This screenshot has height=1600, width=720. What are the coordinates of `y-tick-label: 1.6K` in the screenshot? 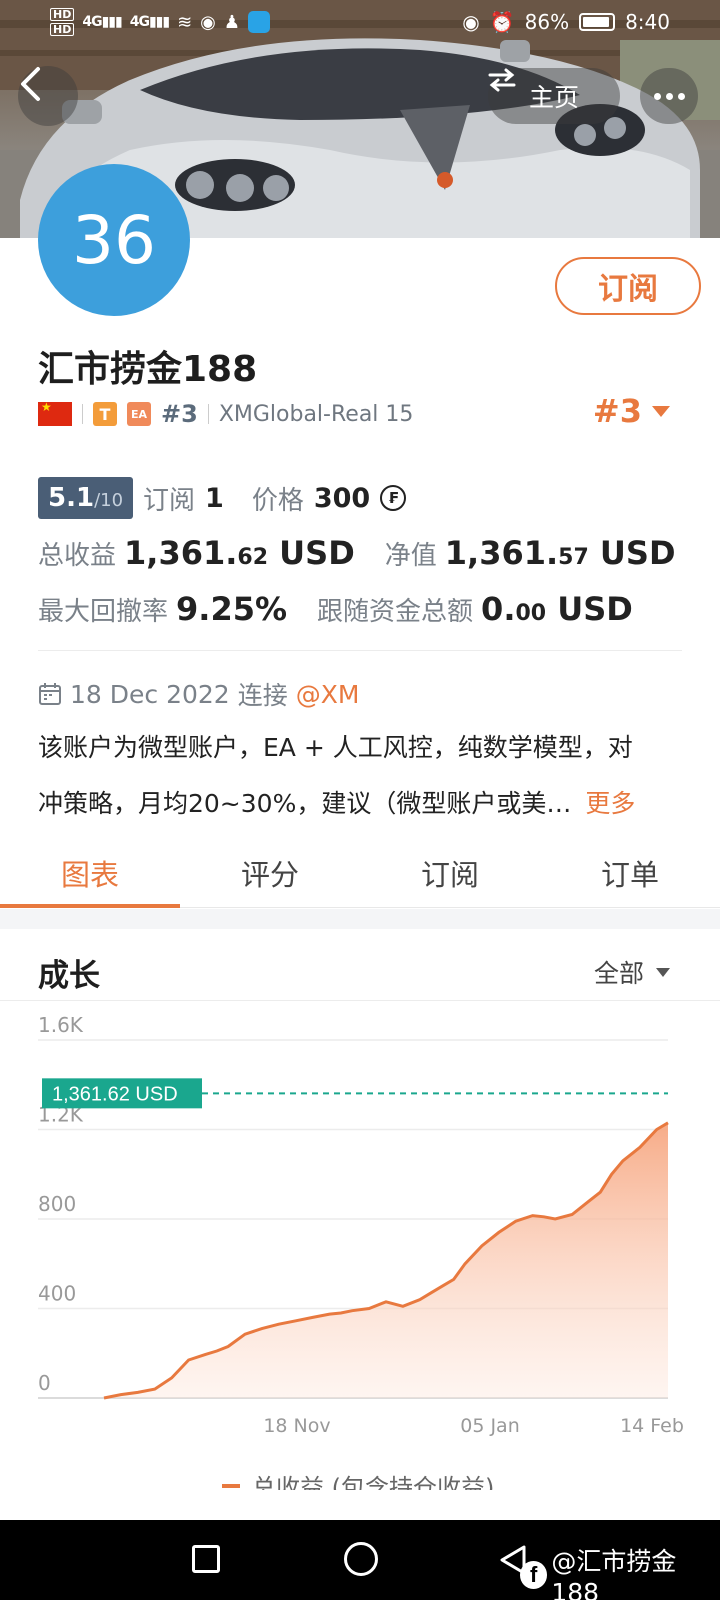 It's located at (61, 1025).